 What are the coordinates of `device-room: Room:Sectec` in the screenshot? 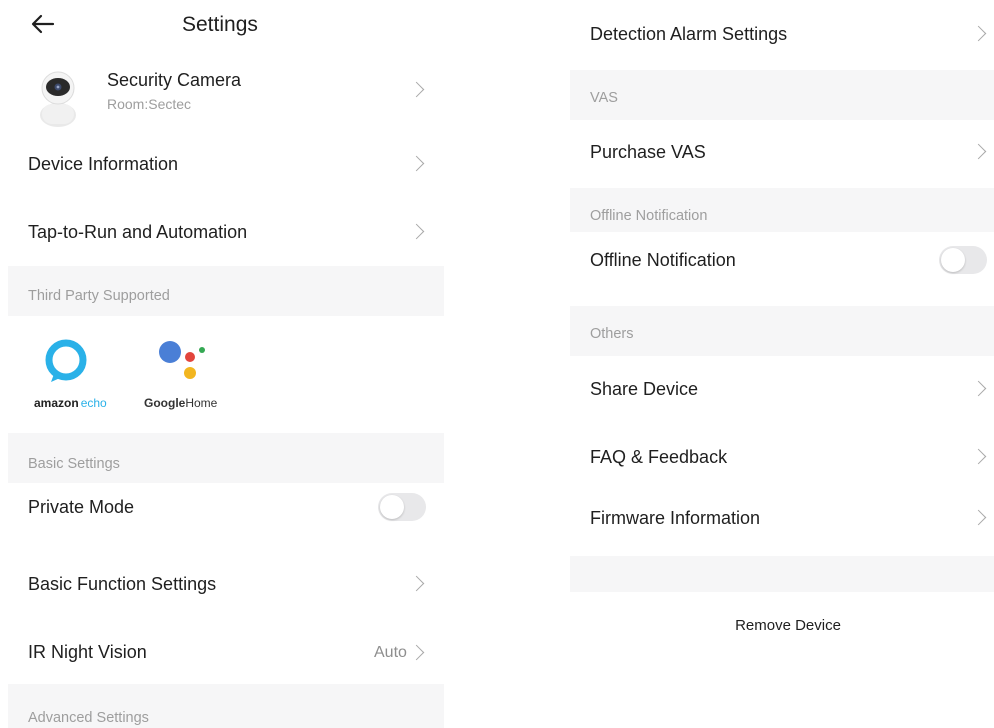 It's located at (149, 104).